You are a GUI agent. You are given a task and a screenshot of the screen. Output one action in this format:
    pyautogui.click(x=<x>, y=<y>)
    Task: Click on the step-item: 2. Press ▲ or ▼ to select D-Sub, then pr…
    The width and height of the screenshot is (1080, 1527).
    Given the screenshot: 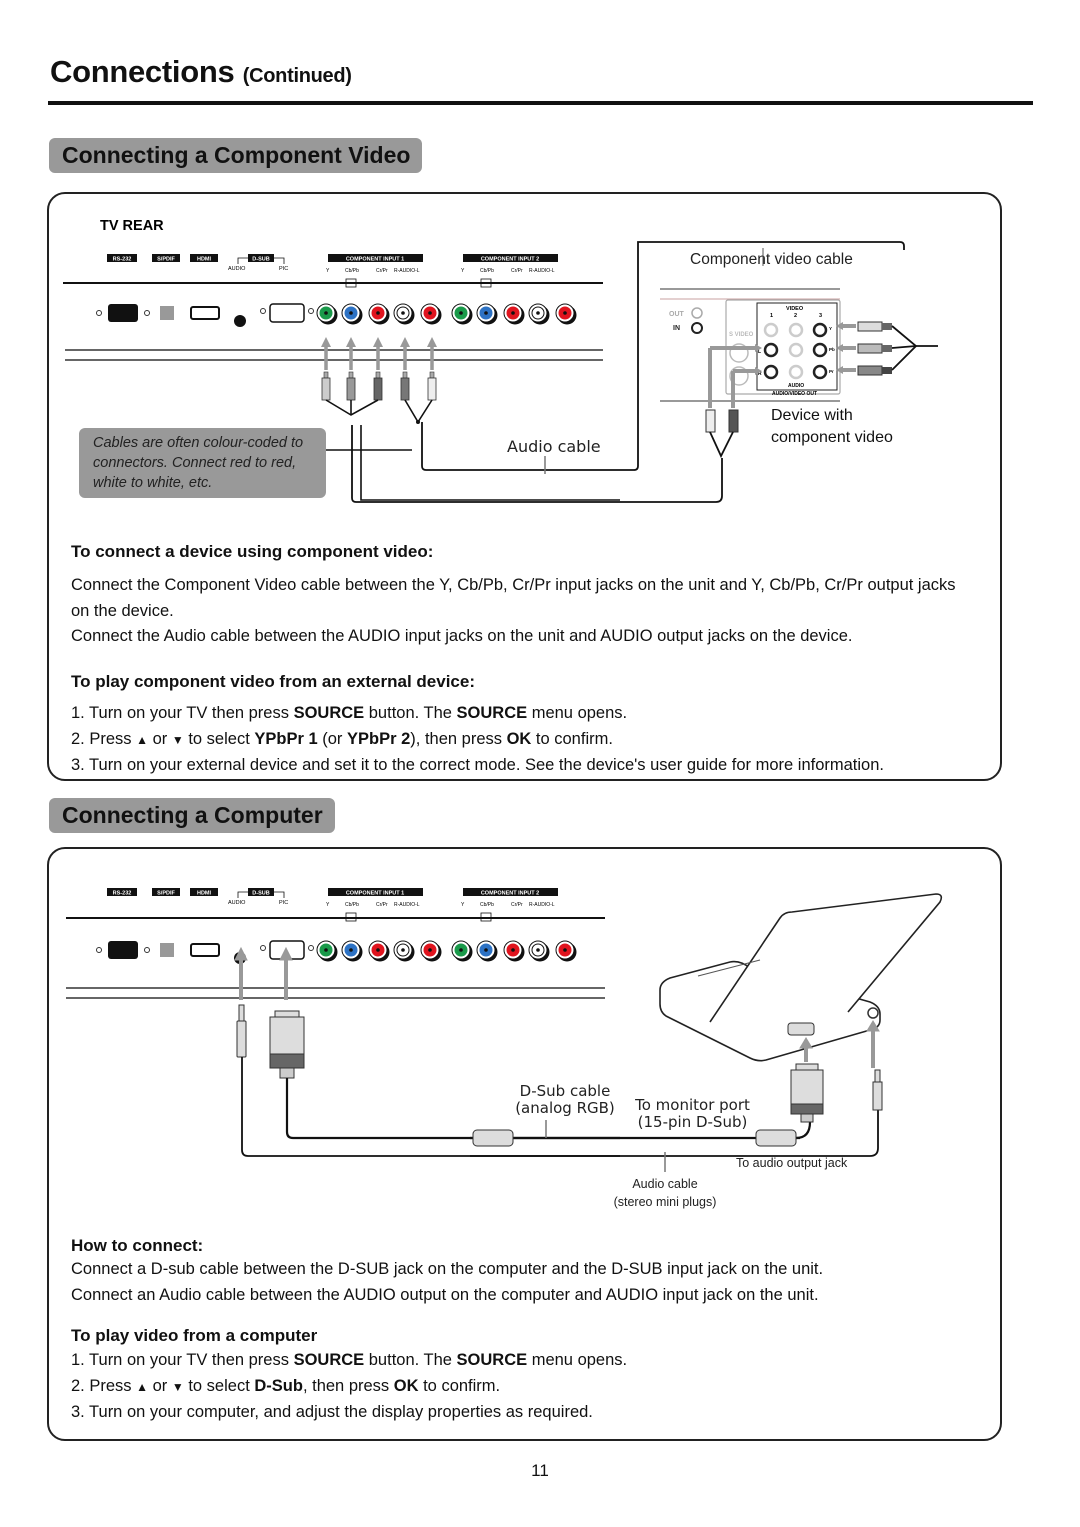 What is the action you would take?
    pyautogui.click(x=531, y=1387)
    